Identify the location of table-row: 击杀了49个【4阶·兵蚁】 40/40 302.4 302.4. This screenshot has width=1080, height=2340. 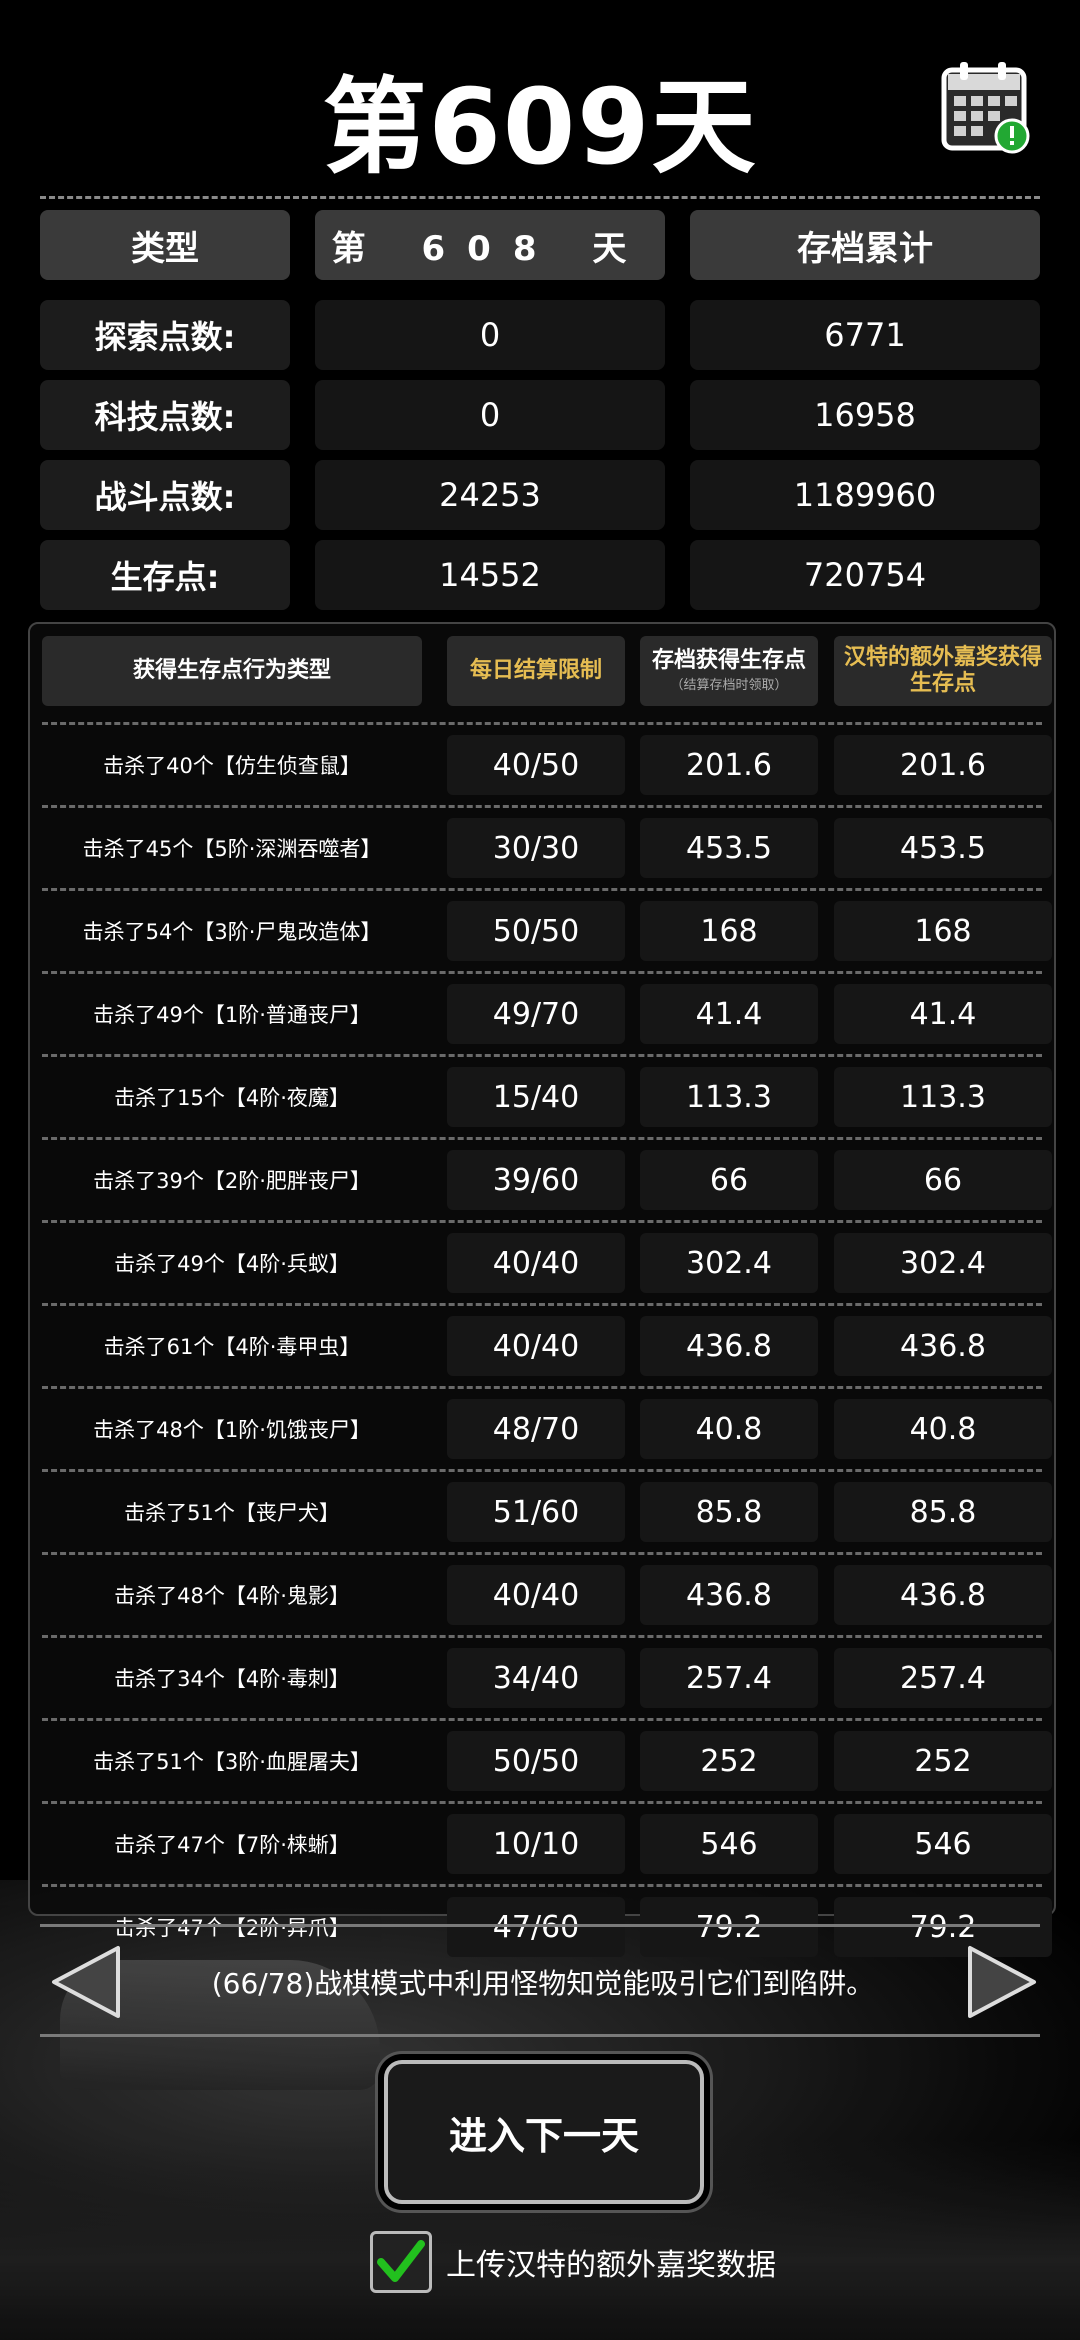
(547, 1261).